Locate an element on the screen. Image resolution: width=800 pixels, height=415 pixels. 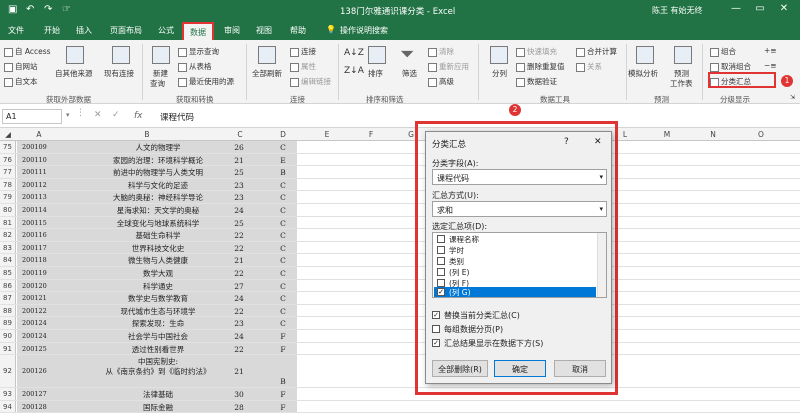
table-row: 88 200122 现代城市生态与环境学 22 C is located at coordinates (400, 311).